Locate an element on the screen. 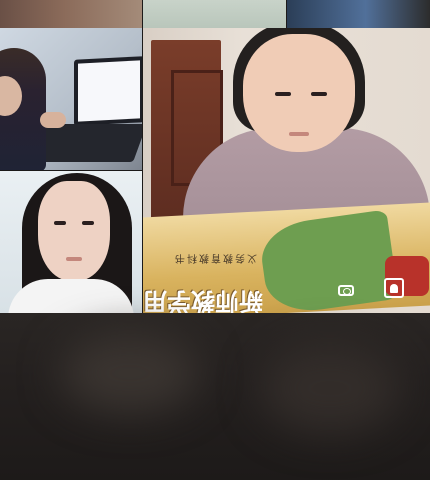  camera-switch-icon is located at coordinates (346, 290).